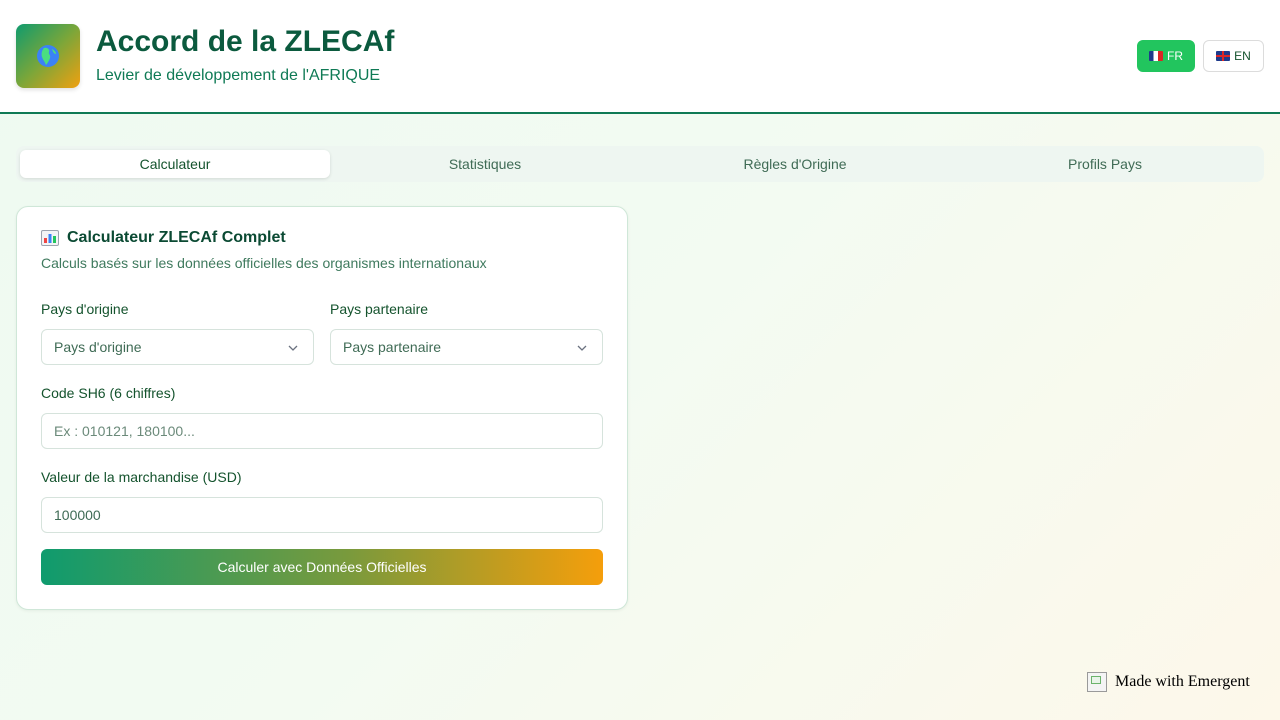 The image size is (1280, 720). What do you see at coordinates (1105, 164) in the screenshot?
I see `tab-profils-pays: Profils Pays` at bounding box center [1105, 164].